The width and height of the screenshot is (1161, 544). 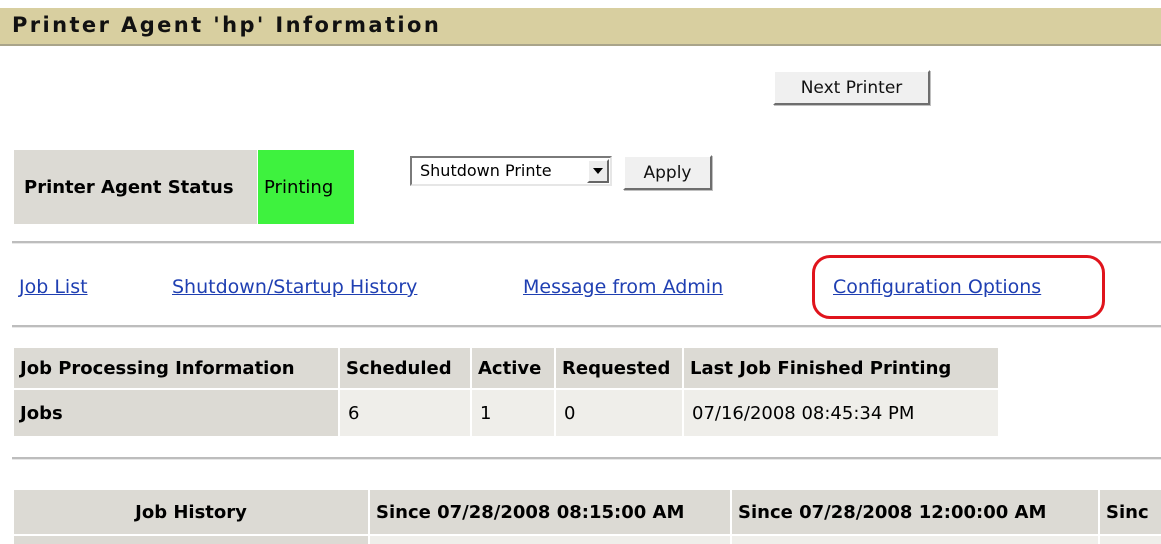 What do you see at coordinates (306, 187) in the screenshot?
I see `printer-agent-status-value: Printing` at bounding box center [306, 187].